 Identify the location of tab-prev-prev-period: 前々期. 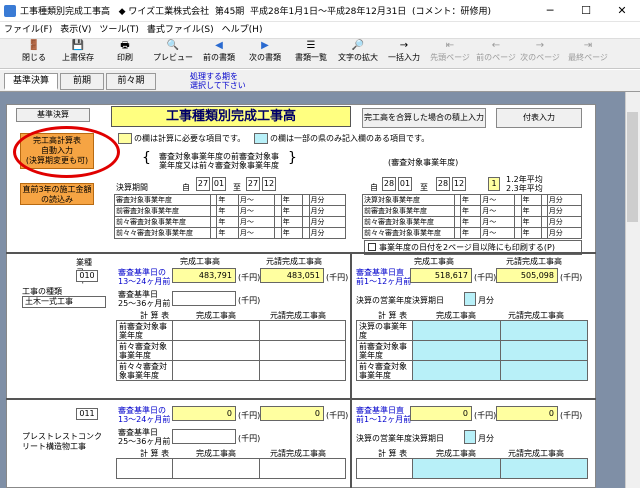
(131, 81).